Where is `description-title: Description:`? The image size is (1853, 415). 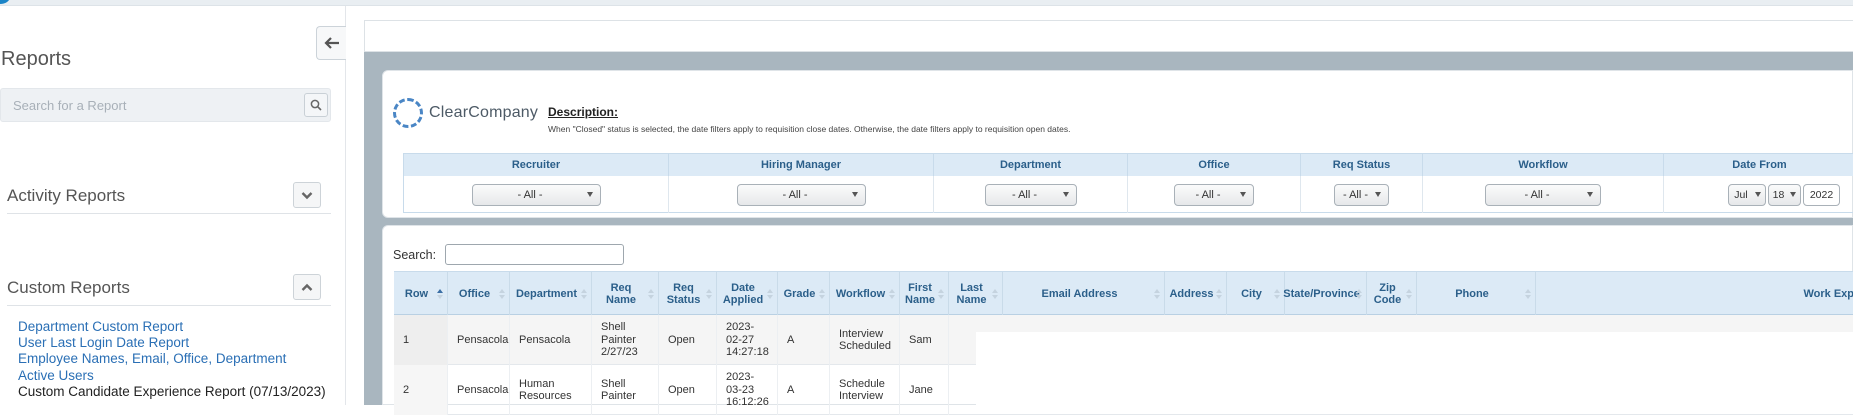 description-title: Description: is located at coordinates (583, 112).